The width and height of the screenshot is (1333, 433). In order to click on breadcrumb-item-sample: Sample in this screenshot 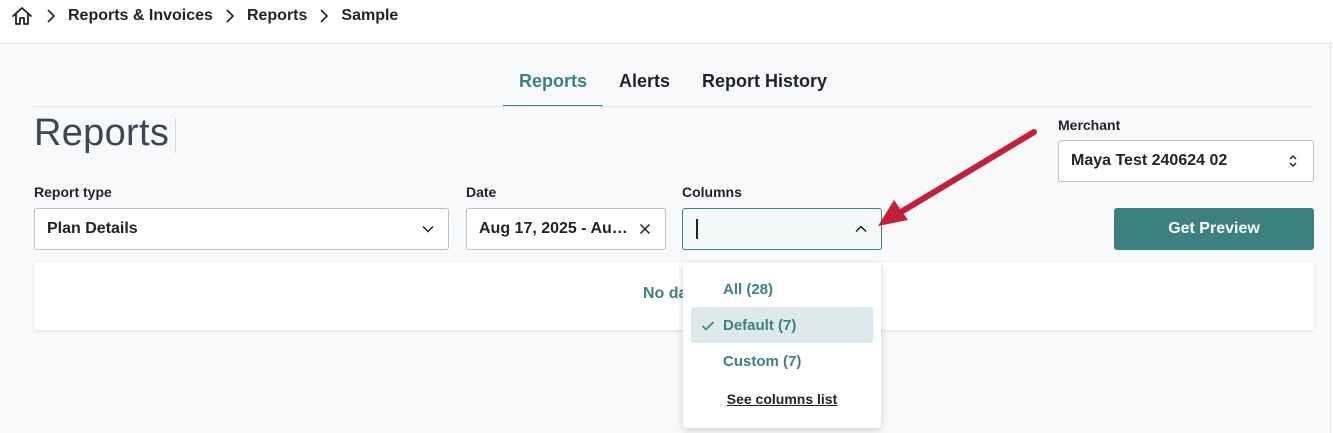, I will do `click(370, 15)`.